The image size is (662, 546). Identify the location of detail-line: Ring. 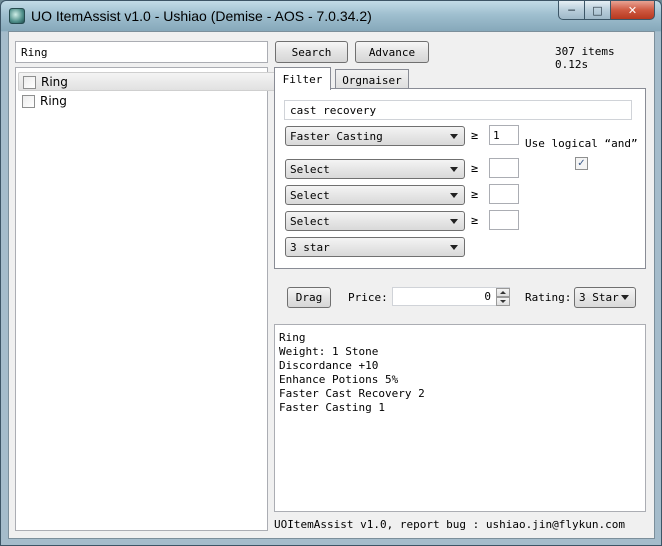
(292, 337).